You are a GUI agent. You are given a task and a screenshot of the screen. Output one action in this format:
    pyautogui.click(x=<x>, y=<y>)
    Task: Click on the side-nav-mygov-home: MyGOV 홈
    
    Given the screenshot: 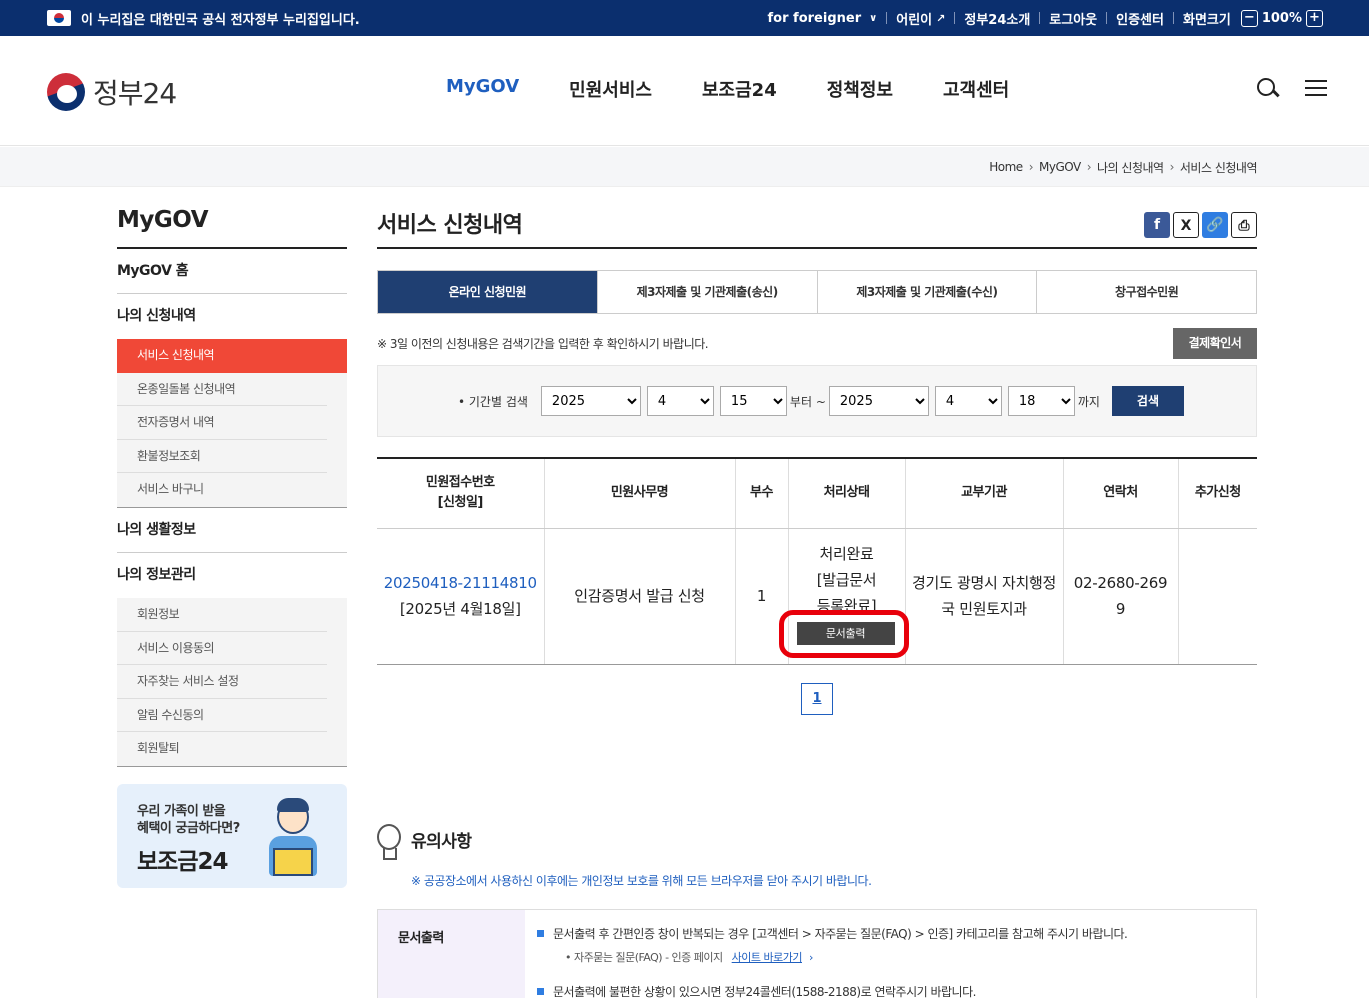 What is the action you would take?
    pyautogui.click(x=232, y=271)
    